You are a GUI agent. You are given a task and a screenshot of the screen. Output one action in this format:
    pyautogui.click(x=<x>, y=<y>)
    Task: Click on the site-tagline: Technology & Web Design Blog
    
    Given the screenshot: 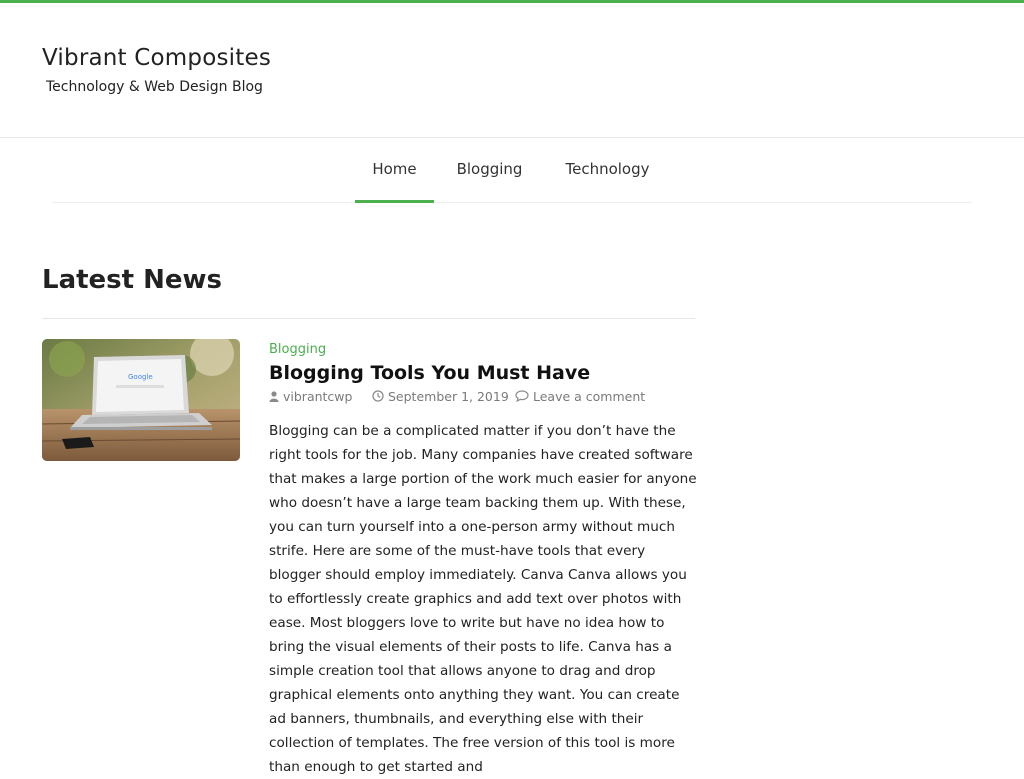 What is the action you would take?
    pyautogui.click(x=154, y=87)
    